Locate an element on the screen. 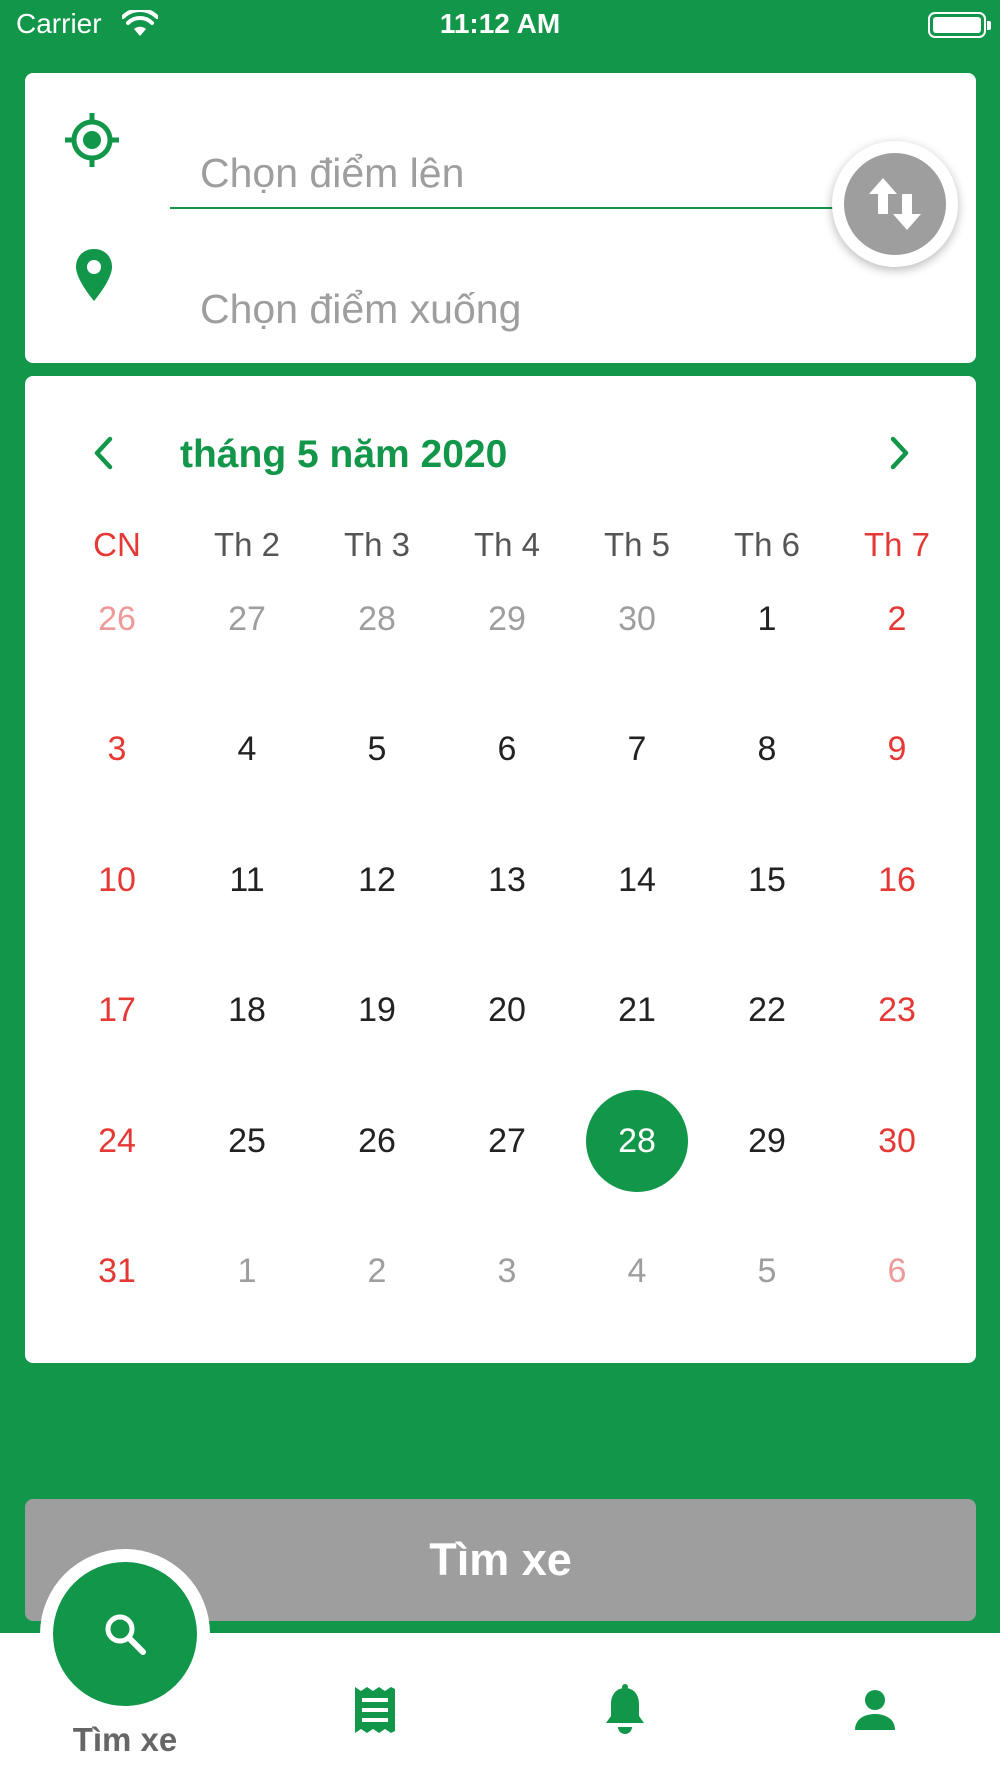 This screenshot has width=1000, height=1778. calendar-day-label: 25 is located at coordinates (247, 1140).